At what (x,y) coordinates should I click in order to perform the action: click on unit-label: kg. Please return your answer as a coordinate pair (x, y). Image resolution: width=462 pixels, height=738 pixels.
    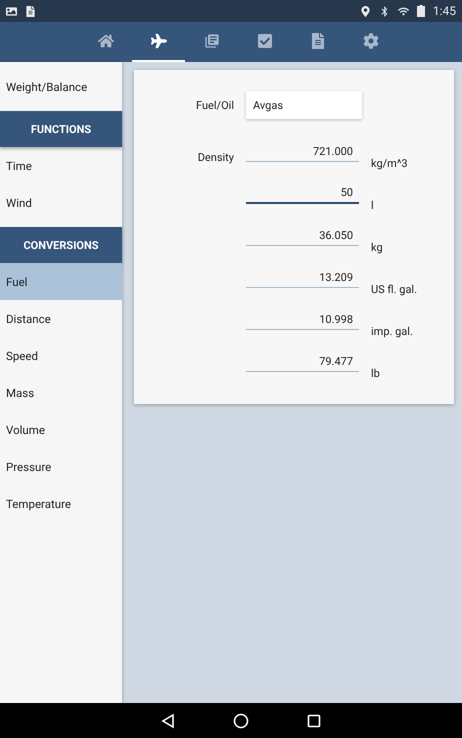
    Looking at the image, I should click on (377, 247).